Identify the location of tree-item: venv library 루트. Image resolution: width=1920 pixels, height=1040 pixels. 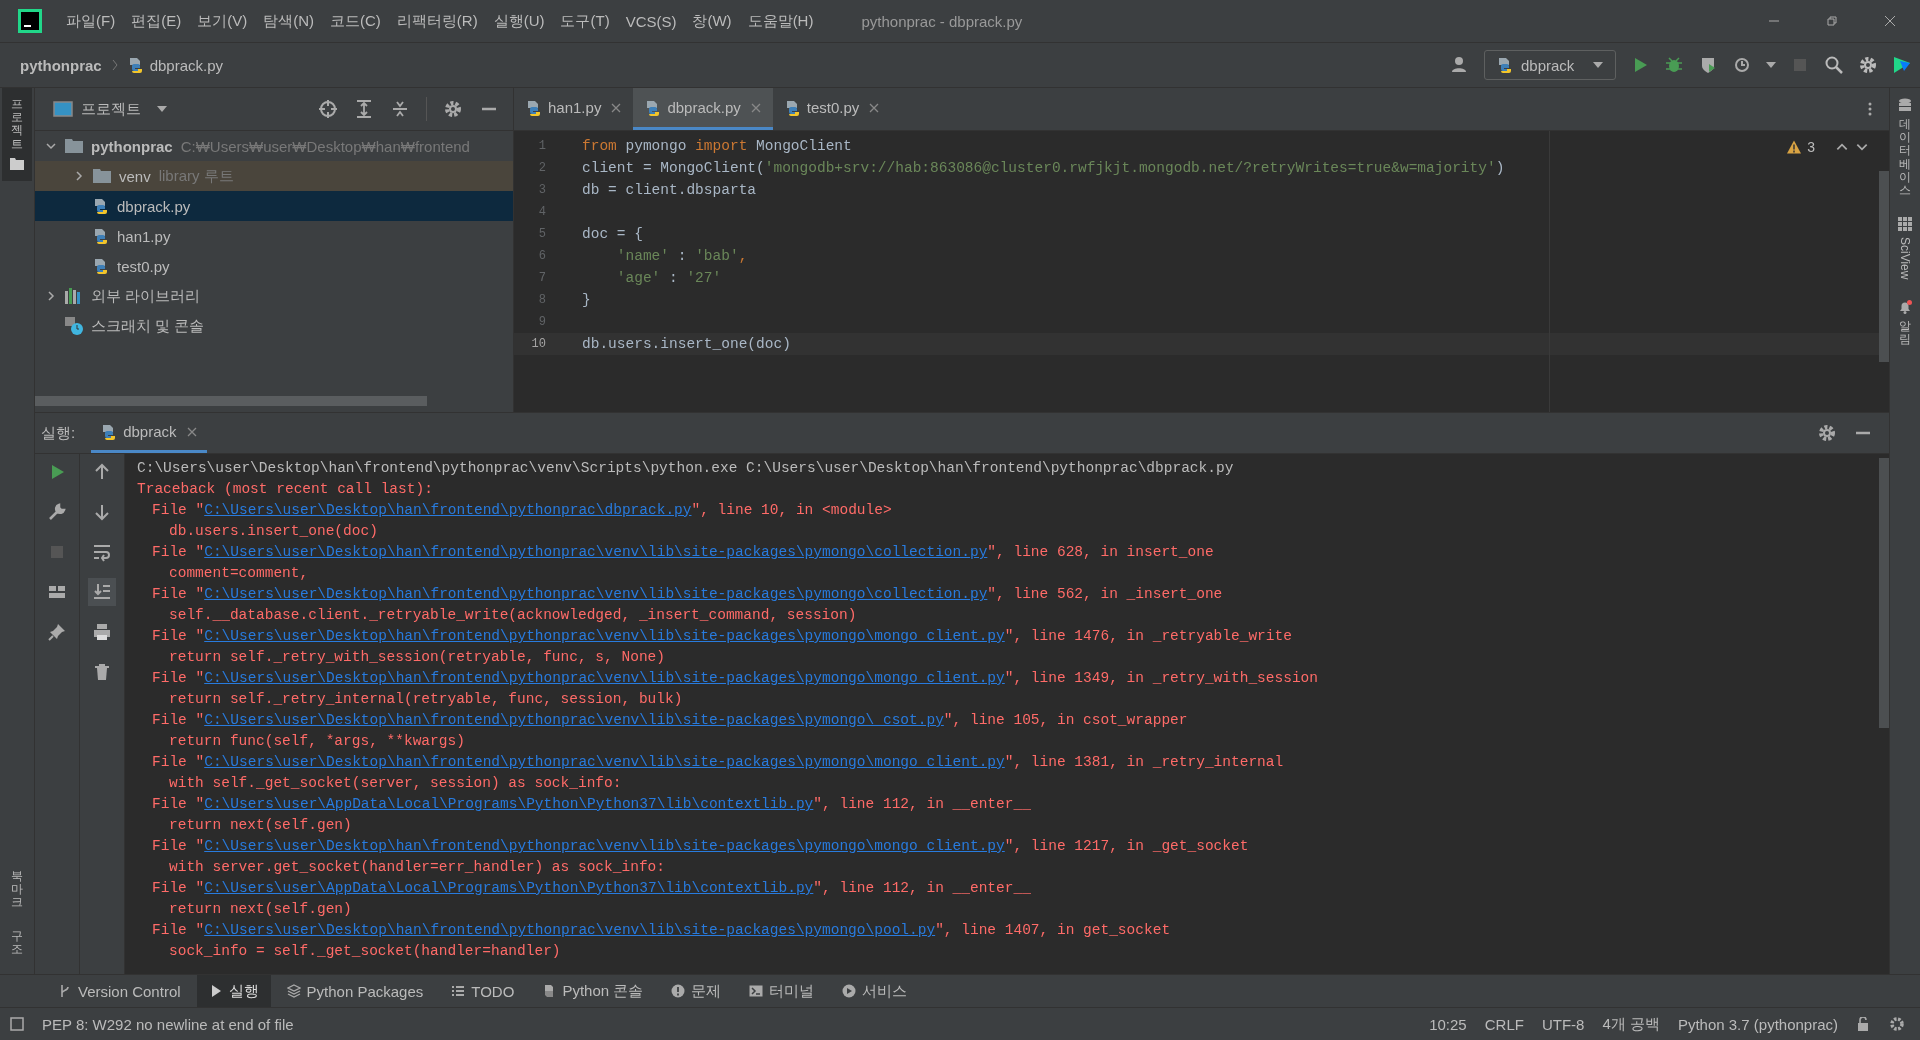
(274, 176).